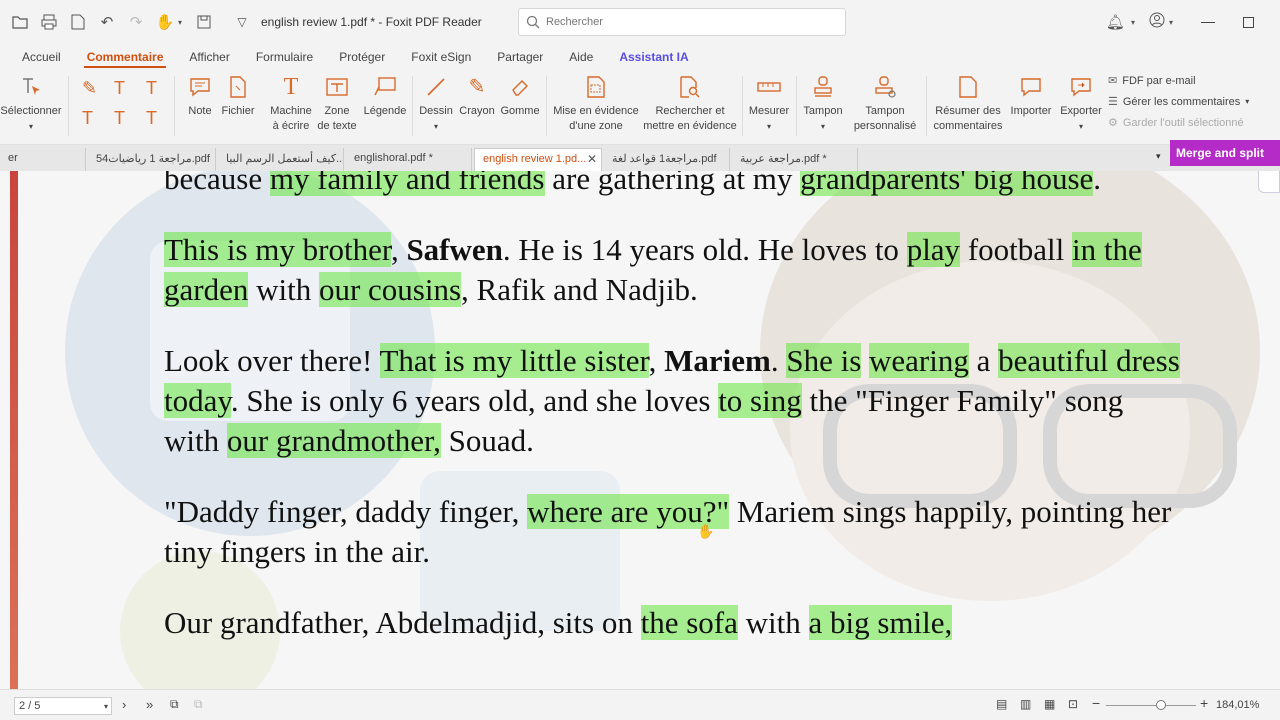 The width and height of the screenshot is (1280, 720). What do you see at coordinates (362, 57) in the screenshot?
I see `tab-proteger: Protéger` at bounding box center [362, 57].